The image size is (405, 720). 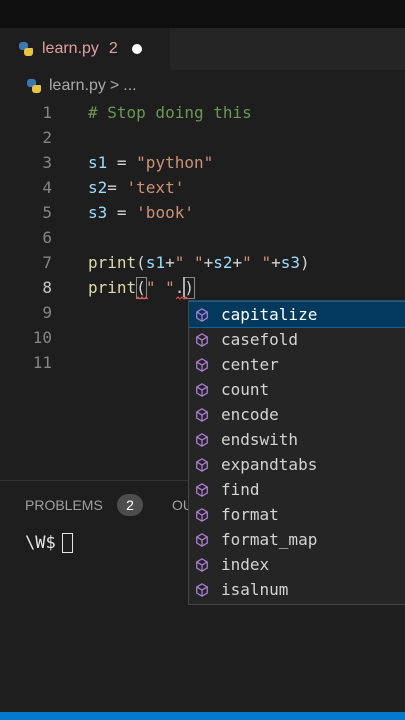 What do you see at coordinates (297, 564) in the screenshot?
I see `suggestion-item-index: index` at bounding box center [297, 564].